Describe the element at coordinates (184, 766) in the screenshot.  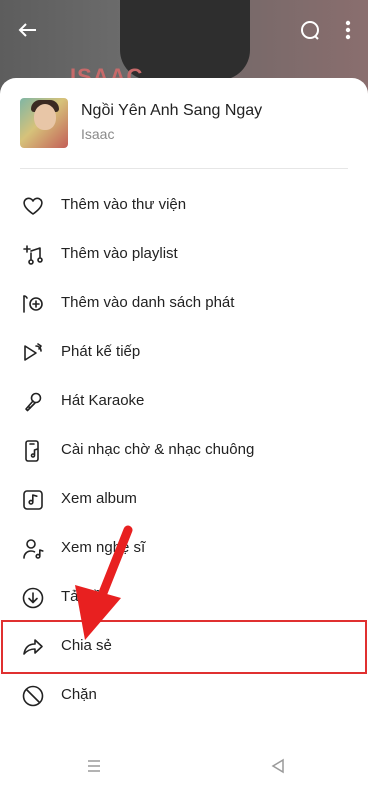
I see `system-nav-bar` at that location.